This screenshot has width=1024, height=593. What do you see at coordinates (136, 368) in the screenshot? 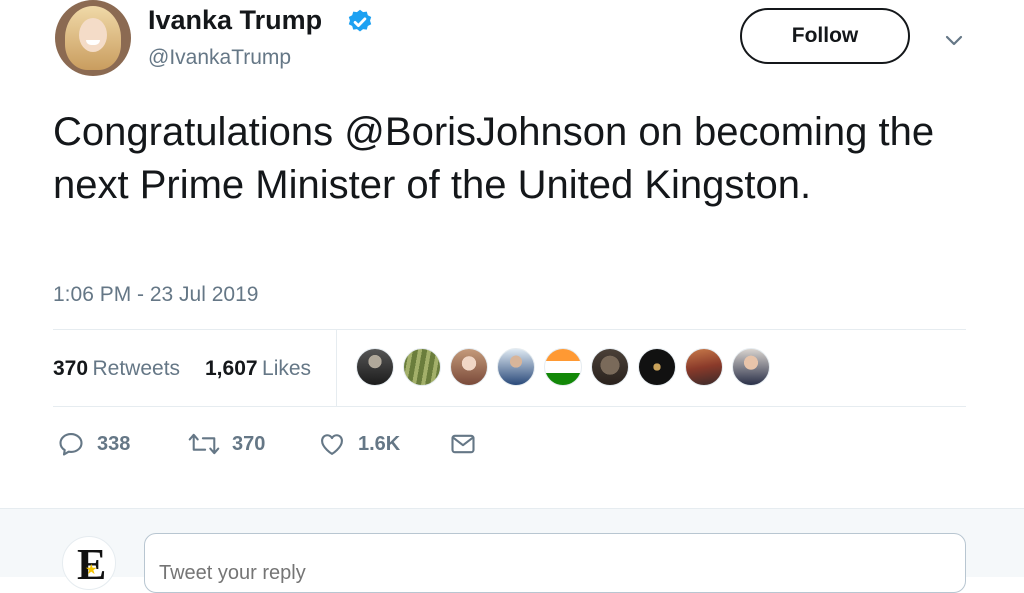
I see `retweets-stat-label: Retweets` at bounding box center [136, 368].